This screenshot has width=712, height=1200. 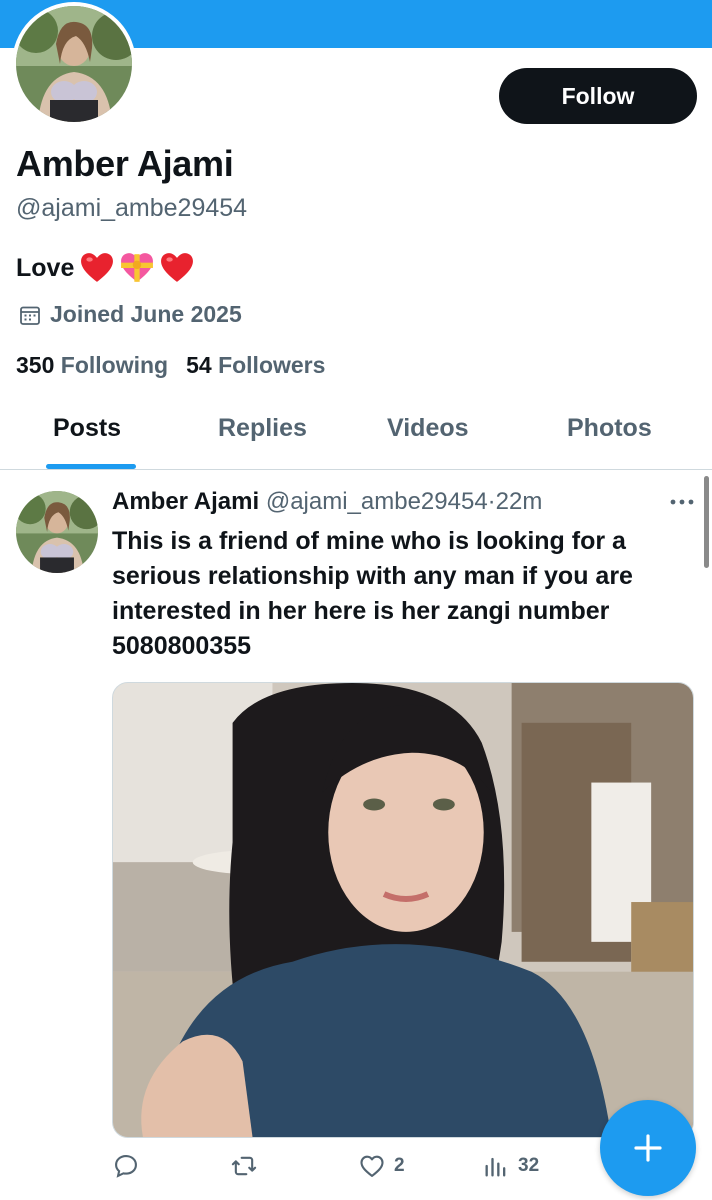 What do you see at coordinates (57, 532) in the screenshot?
I see `post-author-avatar` at bounding box center [57, 532].